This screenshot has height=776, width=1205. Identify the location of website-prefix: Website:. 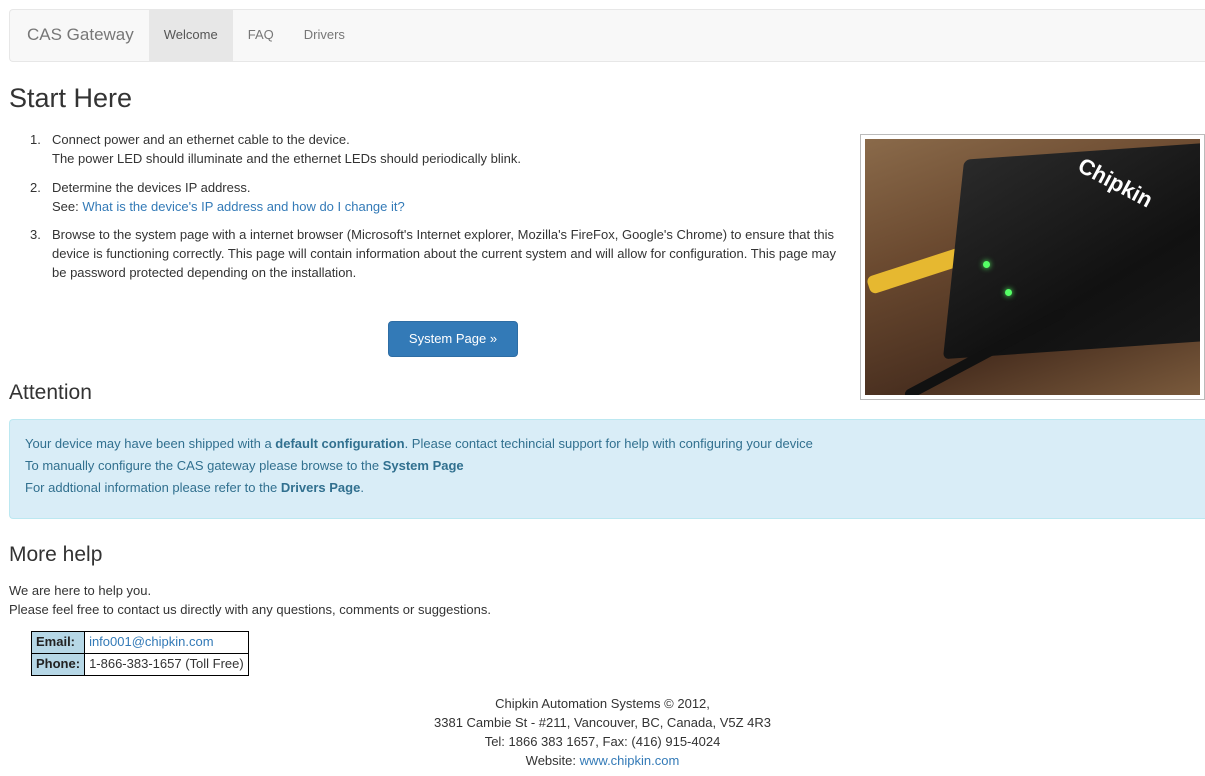
(552, 760).